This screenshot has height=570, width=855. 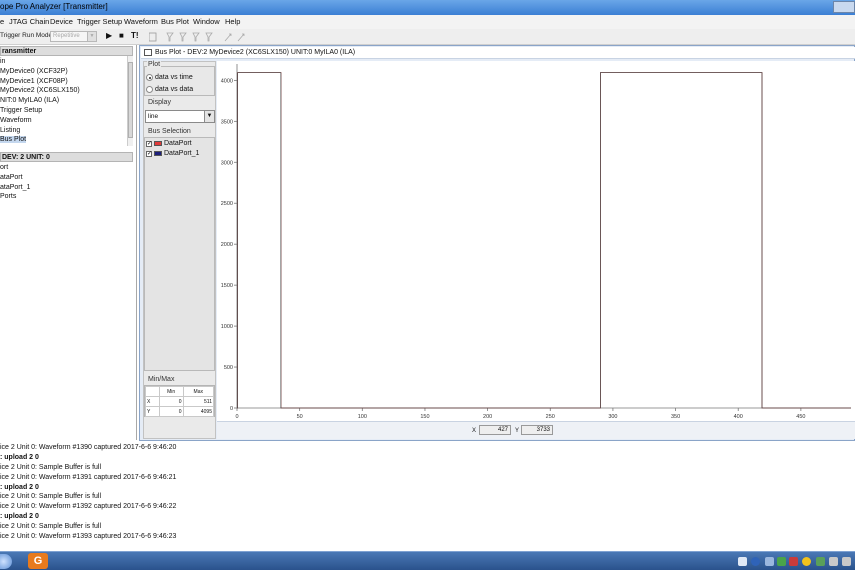 What do you see at coordinates (209, 116) in the screenshot?
I see `chevron-down-icon: ▼` at bounding box center [209, 116].